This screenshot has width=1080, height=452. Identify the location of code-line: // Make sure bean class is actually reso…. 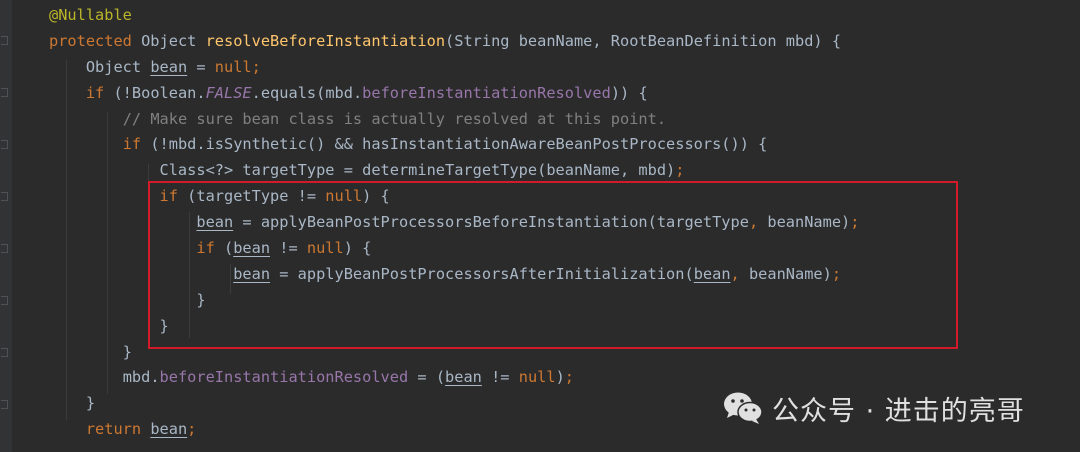
(454, 120).